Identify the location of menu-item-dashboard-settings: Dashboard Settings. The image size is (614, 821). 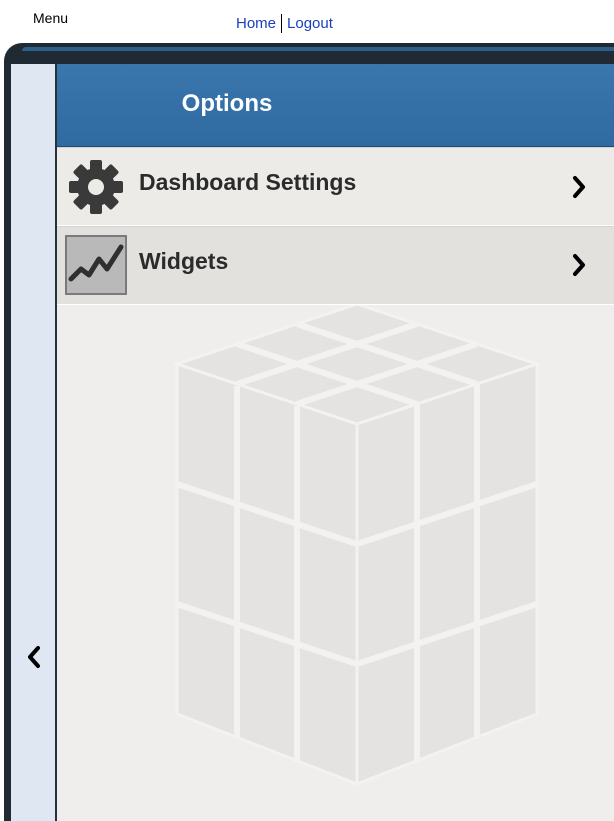
(335, 186).